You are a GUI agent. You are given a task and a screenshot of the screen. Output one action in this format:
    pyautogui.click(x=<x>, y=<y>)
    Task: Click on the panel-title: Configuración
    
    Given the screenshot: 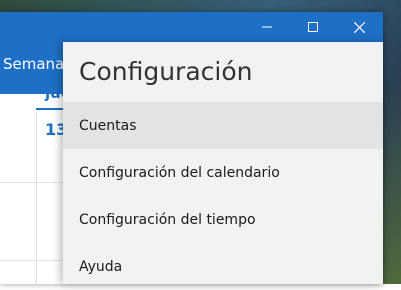 What is the action you would take?
    pyautogui.click(x=166, y=71)
    